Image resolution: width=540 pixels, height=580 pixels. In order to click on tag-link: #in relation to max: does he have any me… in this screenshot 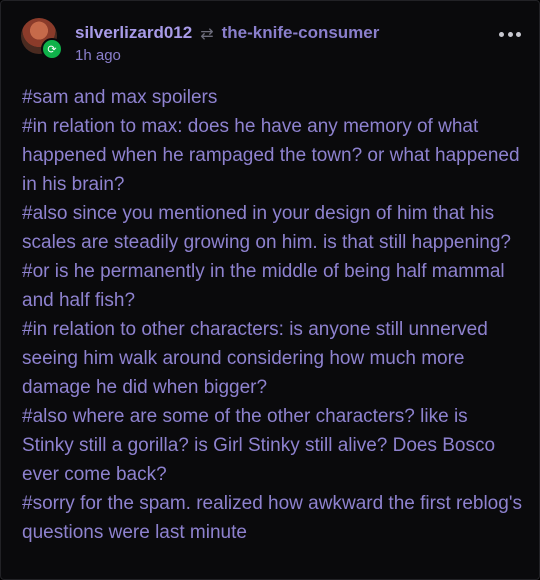, I will do `click(271, 155)`.